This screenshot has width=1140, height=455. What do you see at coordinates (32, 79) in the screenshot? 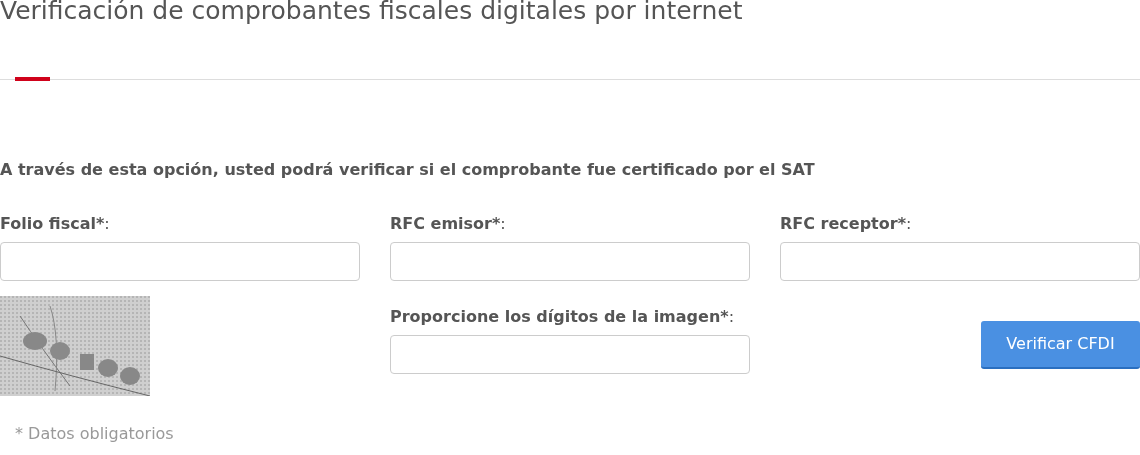
I see `accent-bar` at bounding box center [32, 79].